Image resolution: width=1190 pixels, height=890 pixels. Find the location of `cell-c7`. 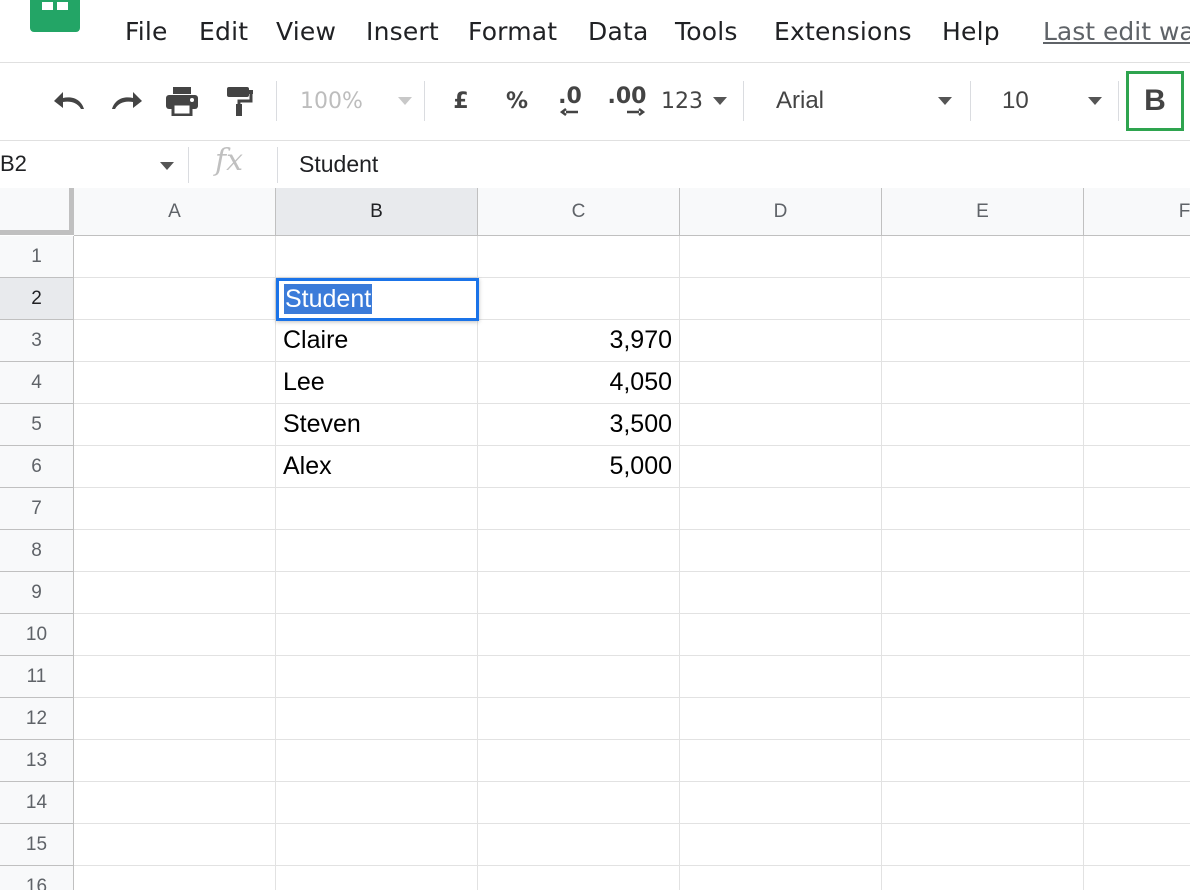

cell-c7 is located at coordinates (579, 509).